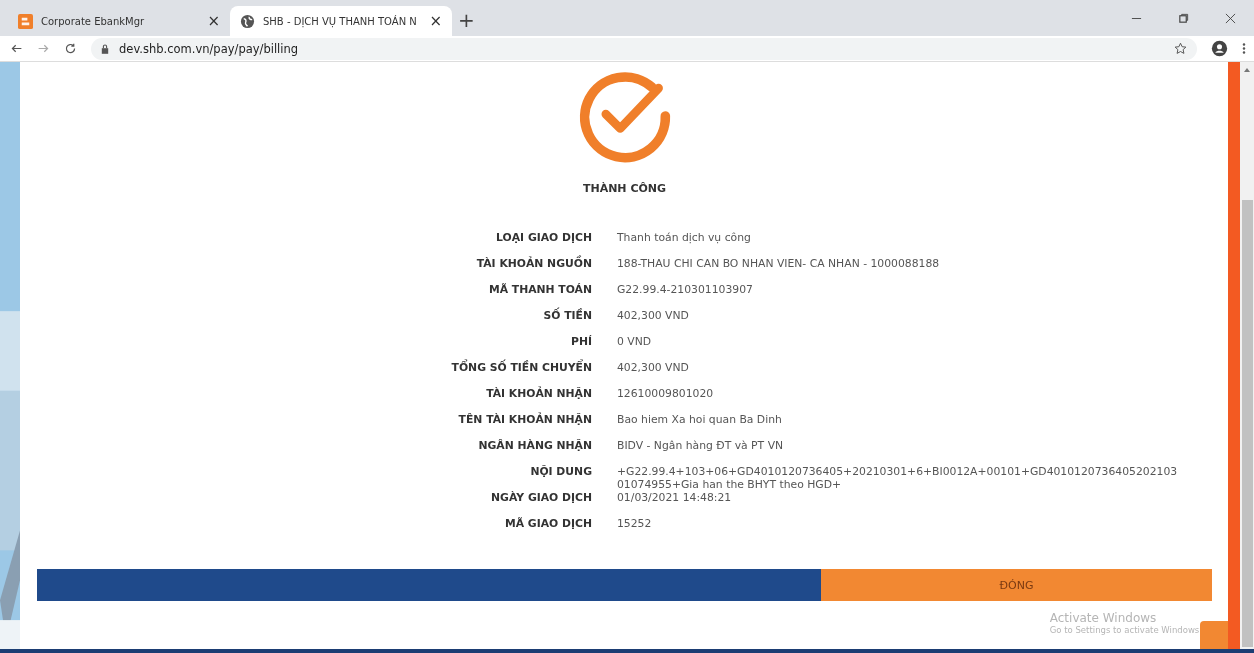 This screenshot has width=1254, height=653. What do you see at coordinates (898, 478) in the screenshot?
I see `field-value: +G22.99.4+103+06+GD4010120736405+20210301+6+BI0012A+00101+GD4010120736405202103 01074955+Gia han the BHYT theo HGD+` at bounding box center [898, 478].